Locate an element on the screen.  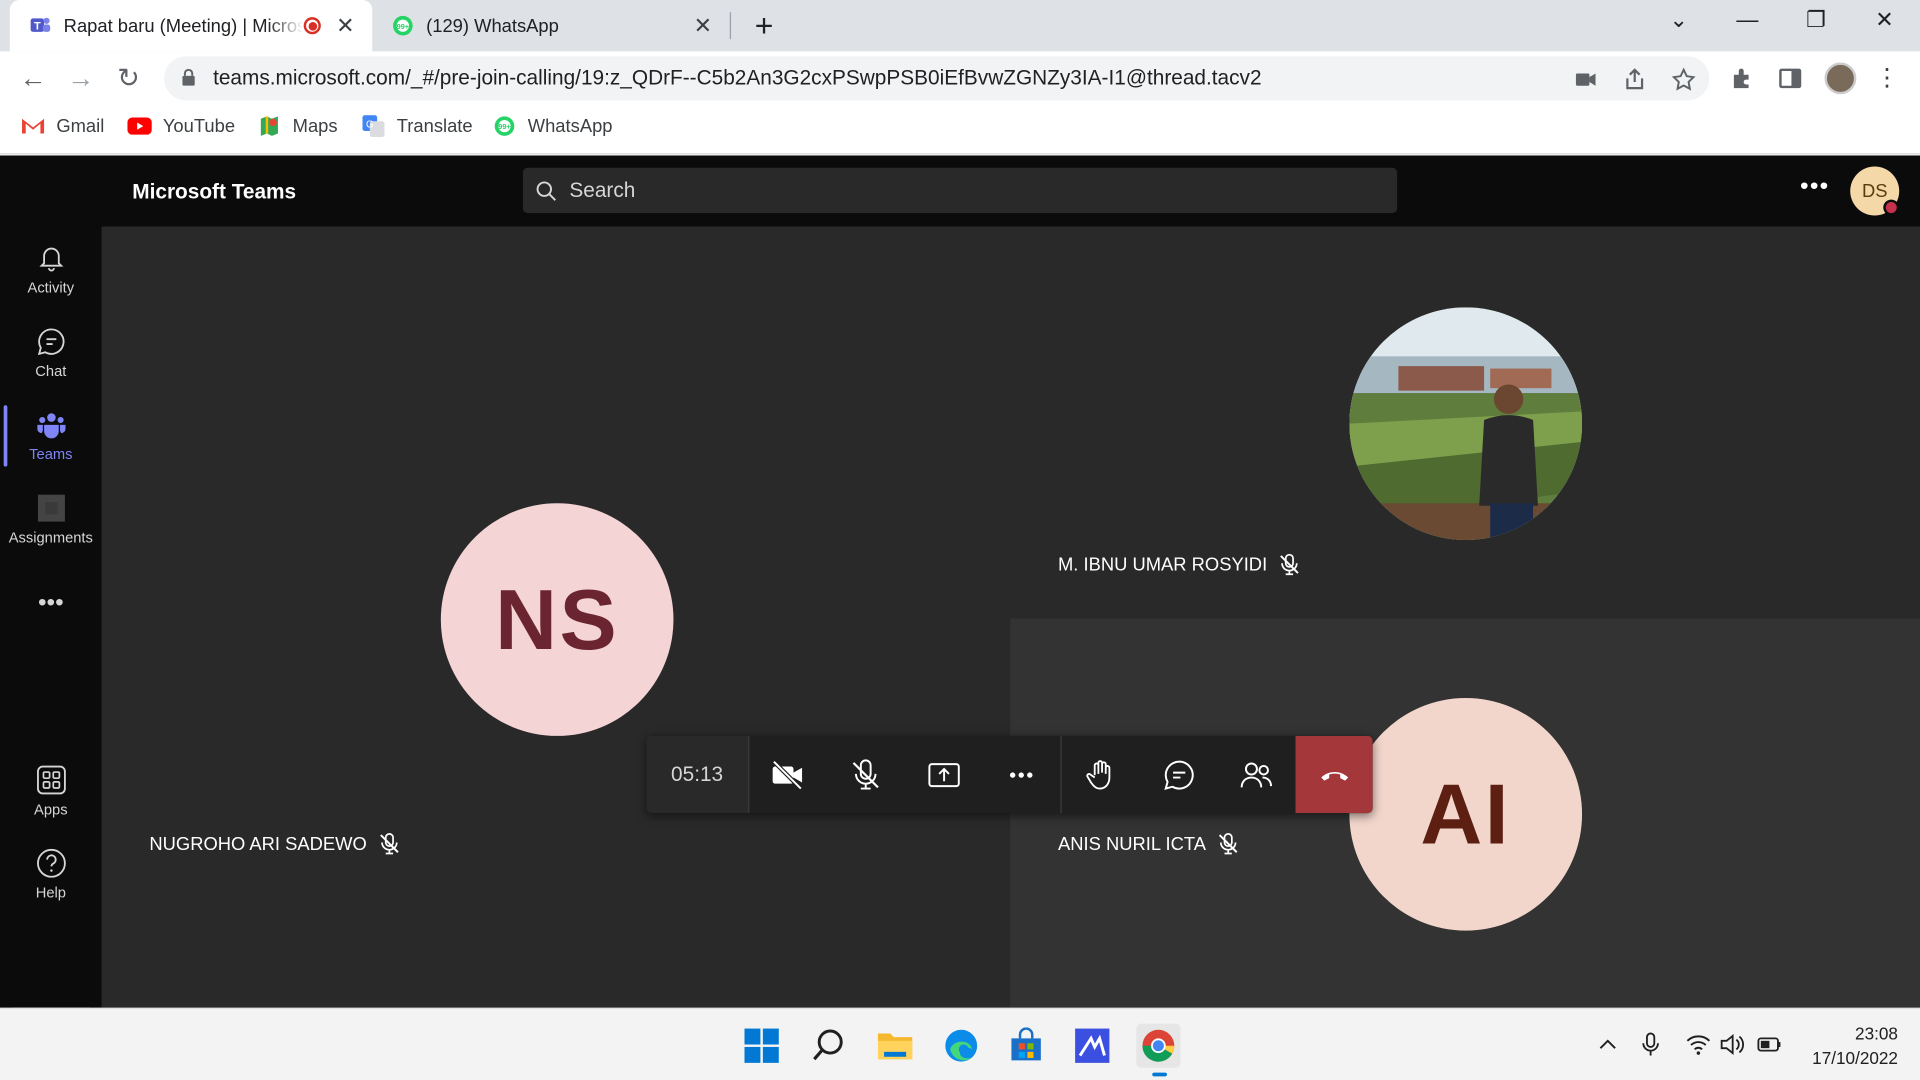
rail-label: Apps is located at coordinates (51, 809).